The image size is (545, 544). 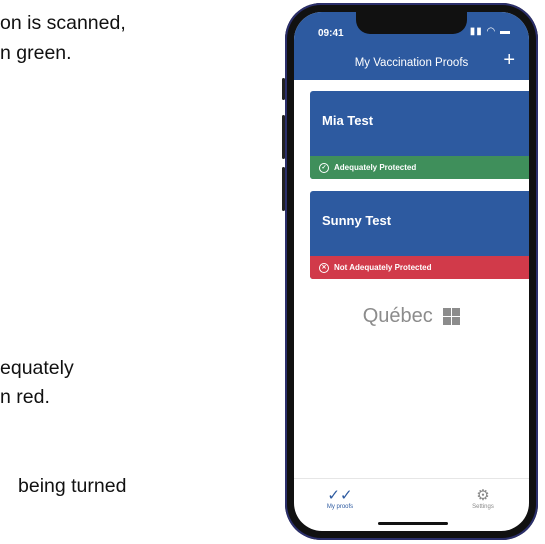 I want to click on proof-card-sunny: Sunny Test ✕ Not Adequately Protected, so click(x=419, y=235).